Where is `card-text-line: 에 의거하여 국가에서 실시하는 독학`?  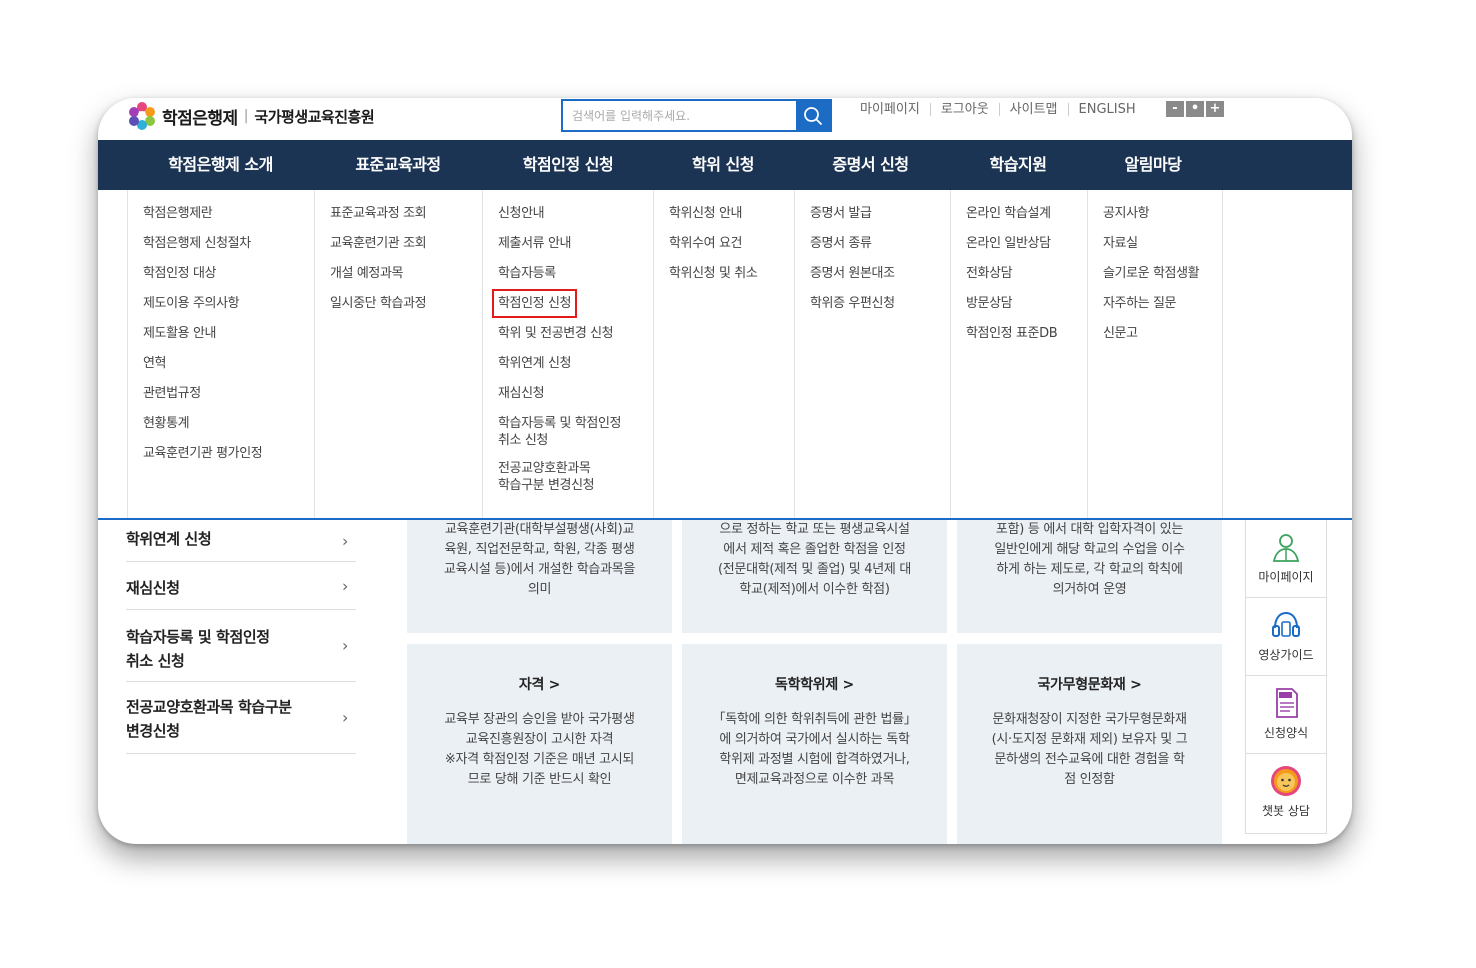 card-text-line: 에 의거하여 국가에서 실시하는 독학 is located at coordinates (814, 739).